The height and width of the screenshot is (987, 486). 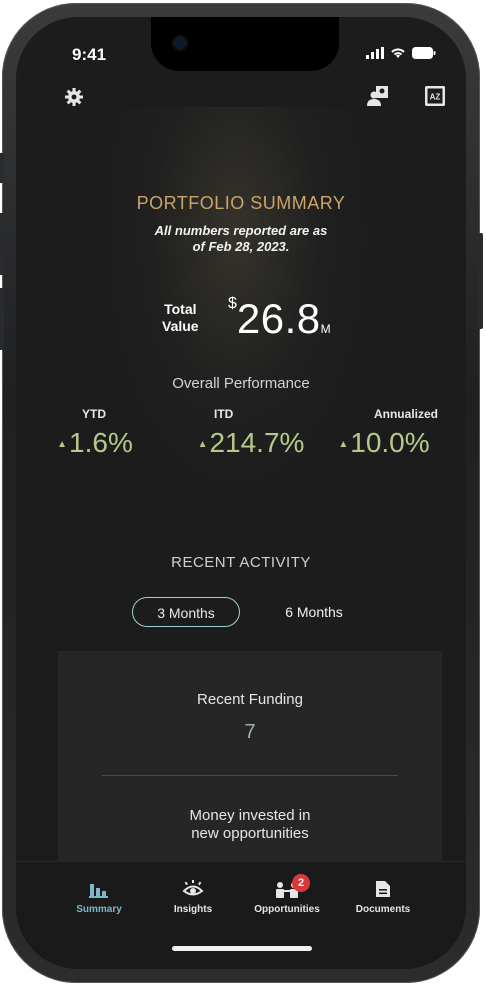 I want to click on total-amount: 26.8, so click(x=278, y=318).